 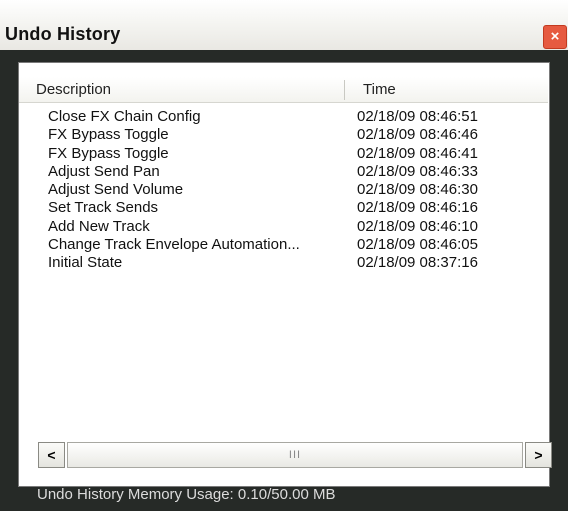 I want to click on row-description: Initial State, so click(x=85, y=262).